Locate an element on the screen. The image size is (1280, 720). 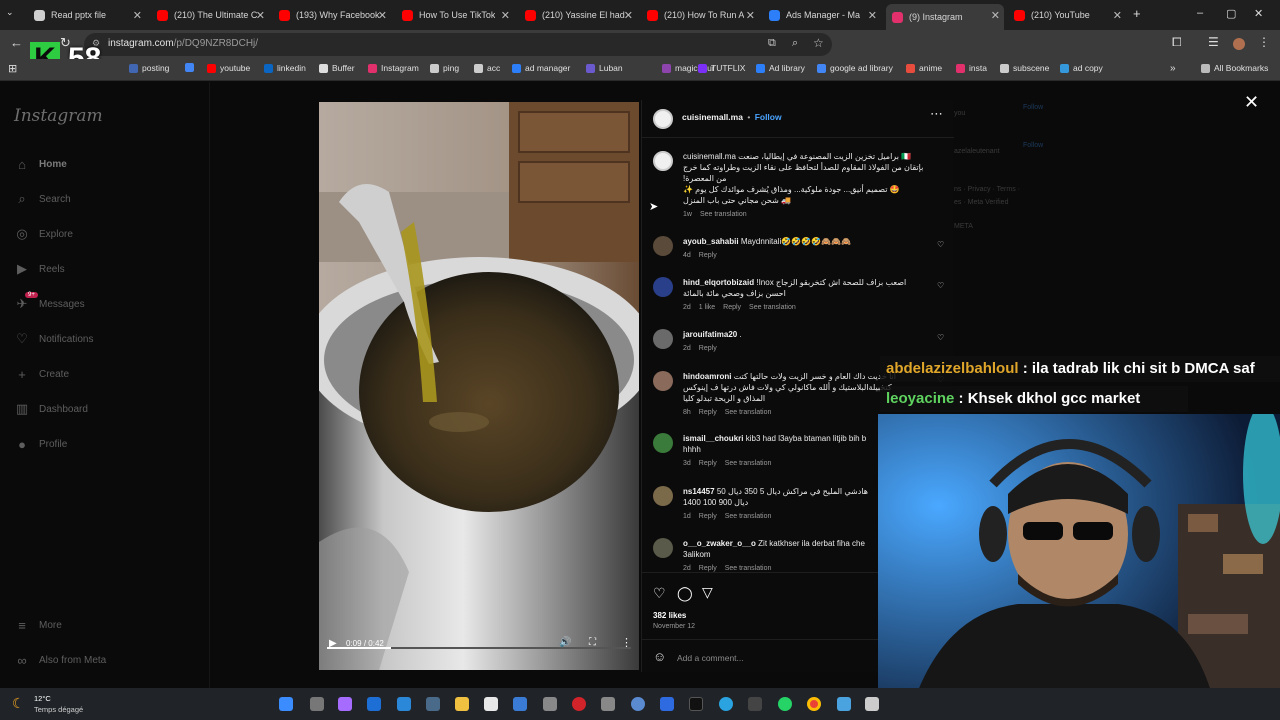
bookmark-item: anime is located at coordinates (924, 68).